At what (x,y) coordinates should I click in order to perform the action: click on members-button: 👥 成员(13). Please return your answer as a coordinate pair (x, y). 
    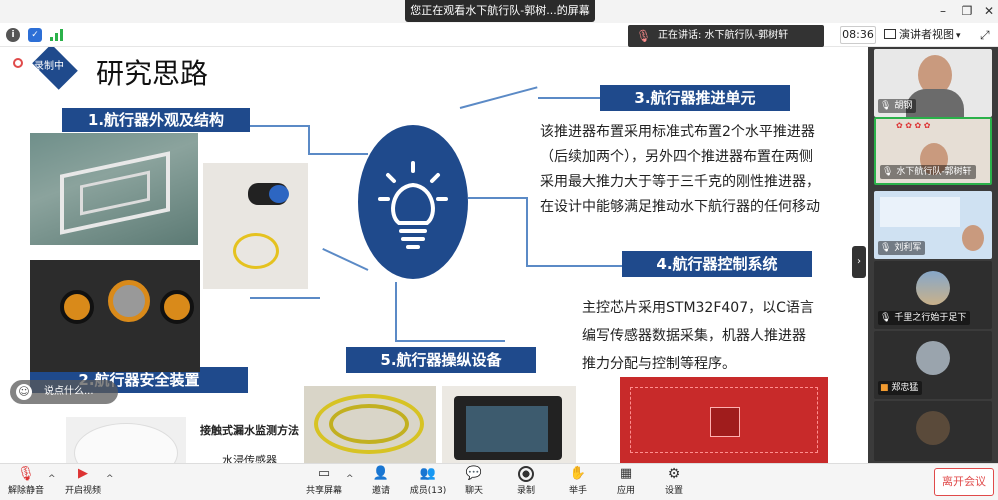
    Looking at the image, I should click on (428, 483).